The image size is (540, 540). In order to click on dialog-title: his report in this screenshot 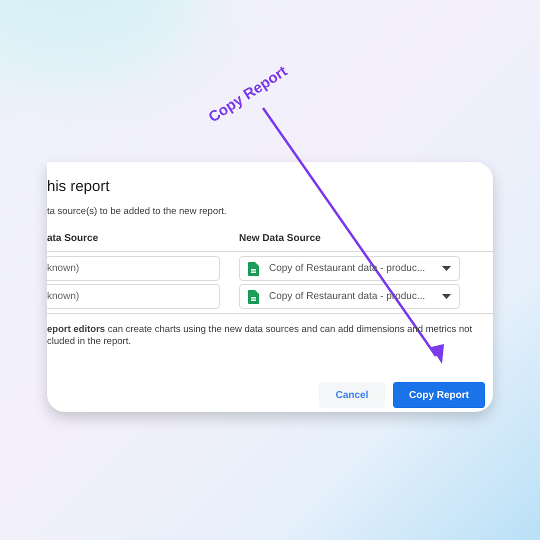, I will do `click(79, 187)`.